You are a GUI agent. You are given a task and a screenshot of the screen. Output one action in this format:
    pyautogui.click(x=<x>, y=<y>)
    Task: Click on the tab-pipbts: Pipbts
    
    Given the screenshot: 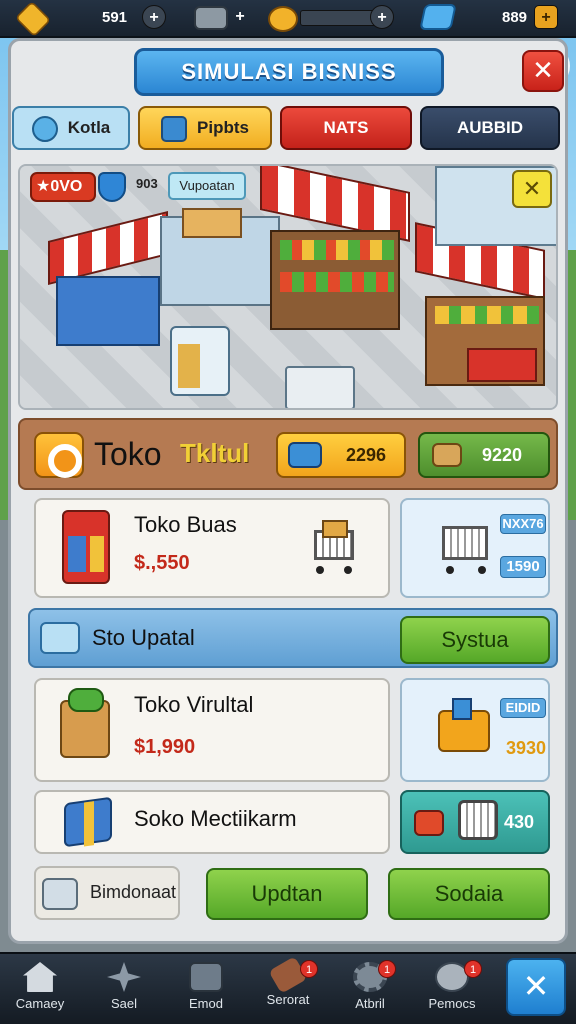 What is the action you would take?
    pyautogui.click(x=205, y=128)
    